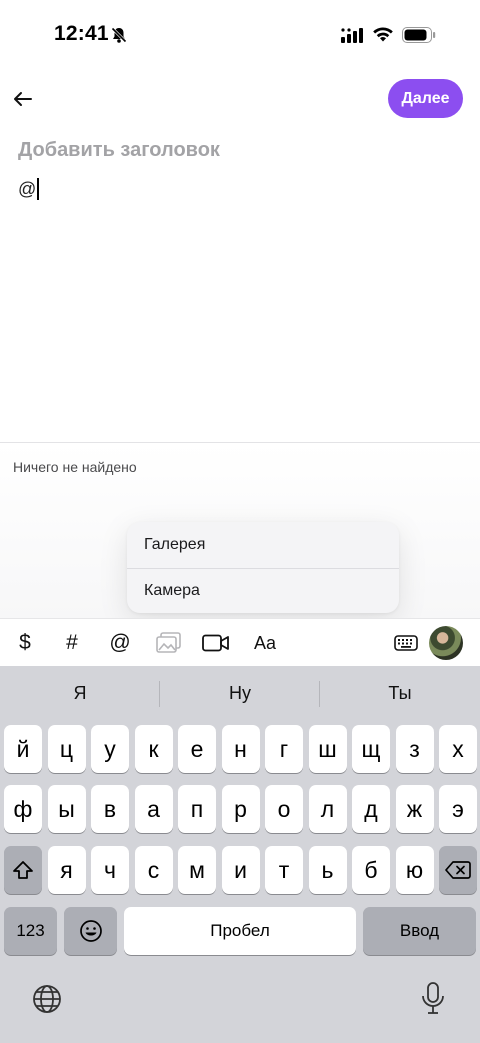 Image resolution: width=480 pixels, height=1043 pixels. What do you see at coordinates (110, 870) in the screenshot?
I see `key: ч` at bounding box center [110, 870].